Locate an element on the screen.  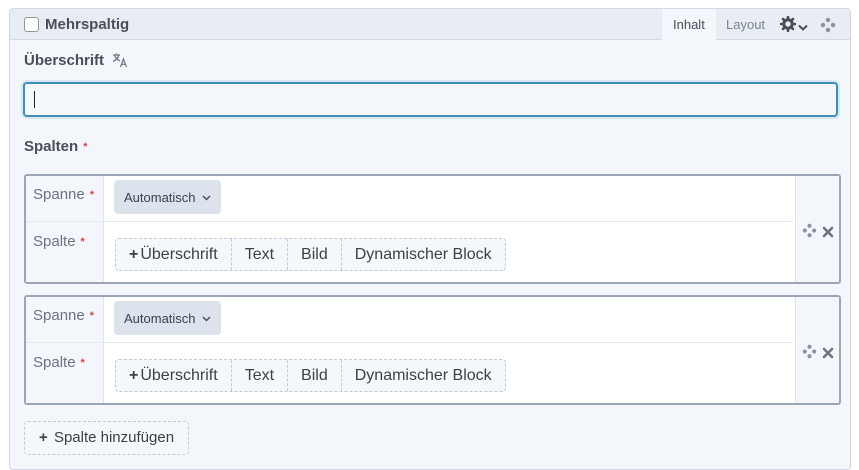
add-column-label: Spalte hinzufügen is located at coordinates (114, 437).